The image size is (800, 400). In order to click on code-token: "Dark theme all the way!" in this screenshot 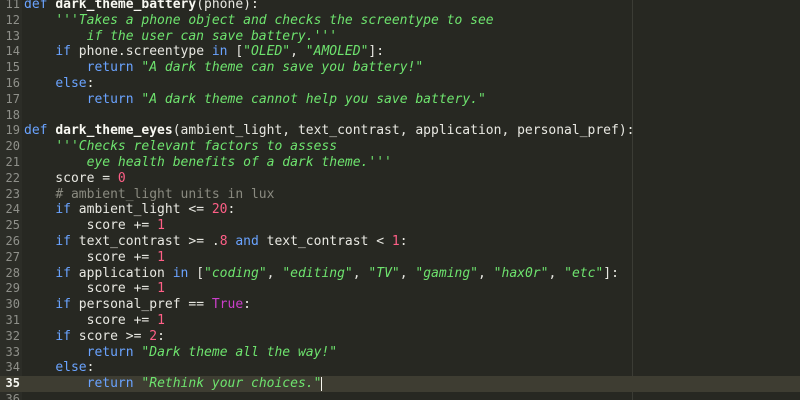, I will do `click(239, 352)`.